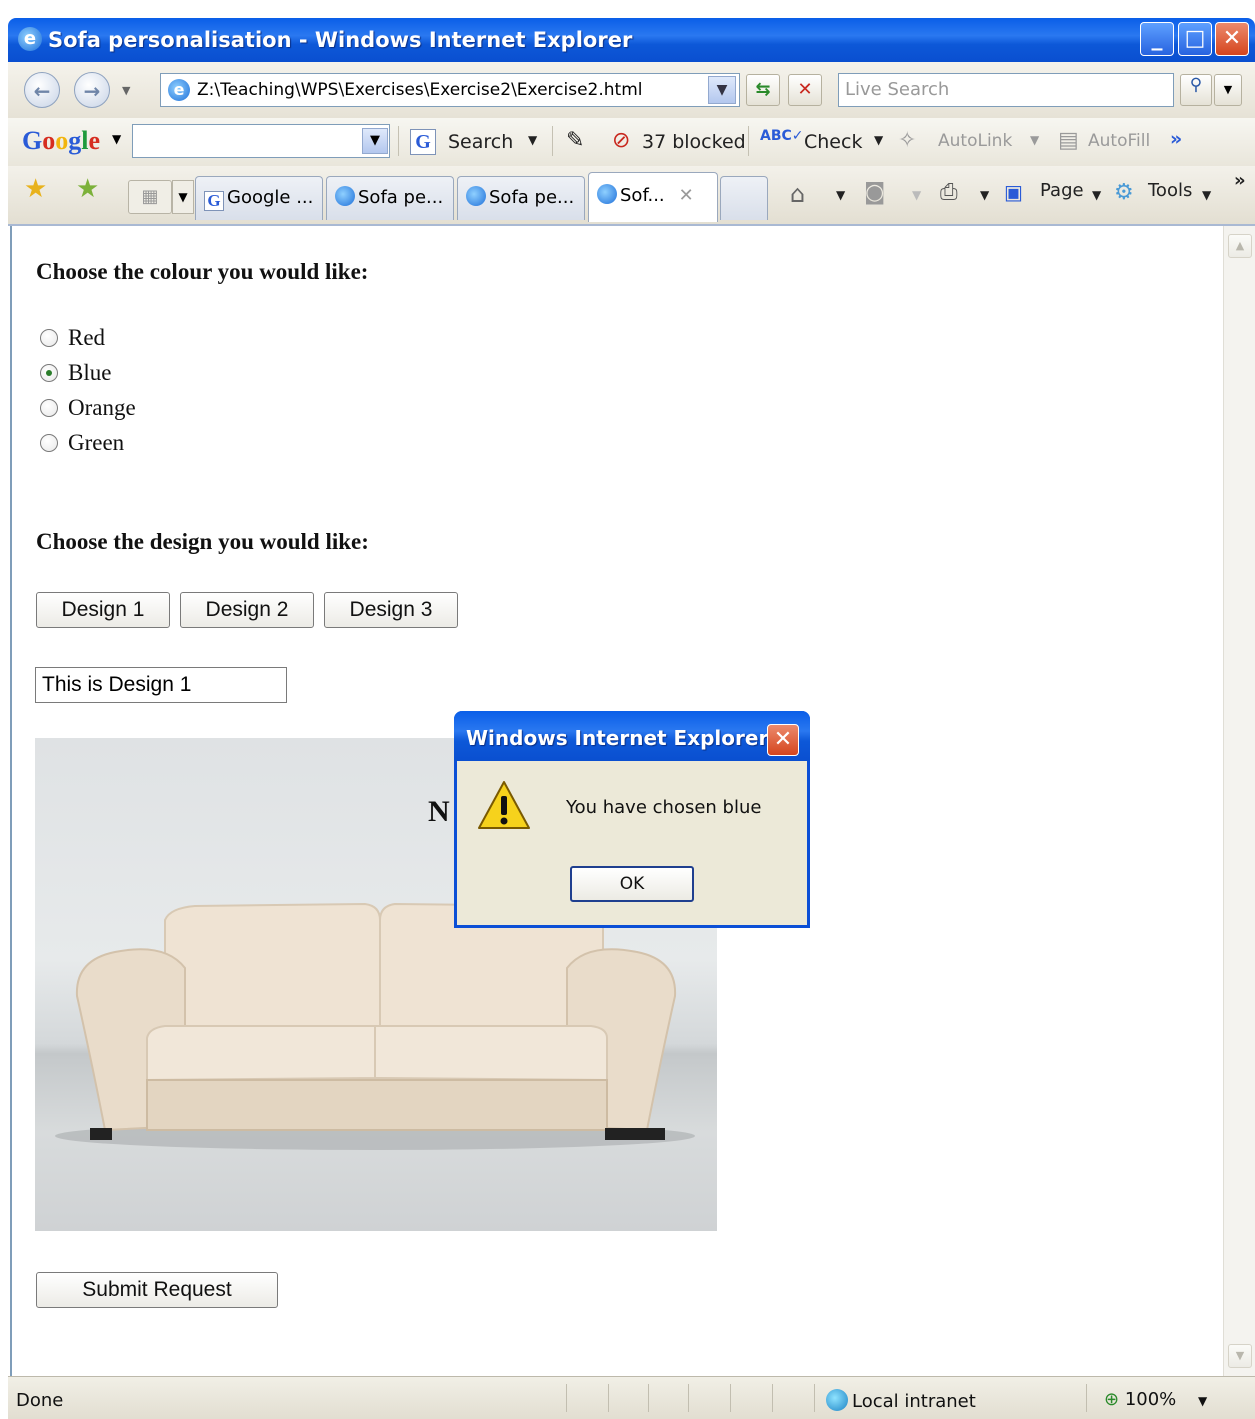 This screenshot has width=1255, height=1419. I want to click on image-heading: N, so click(439, 811).